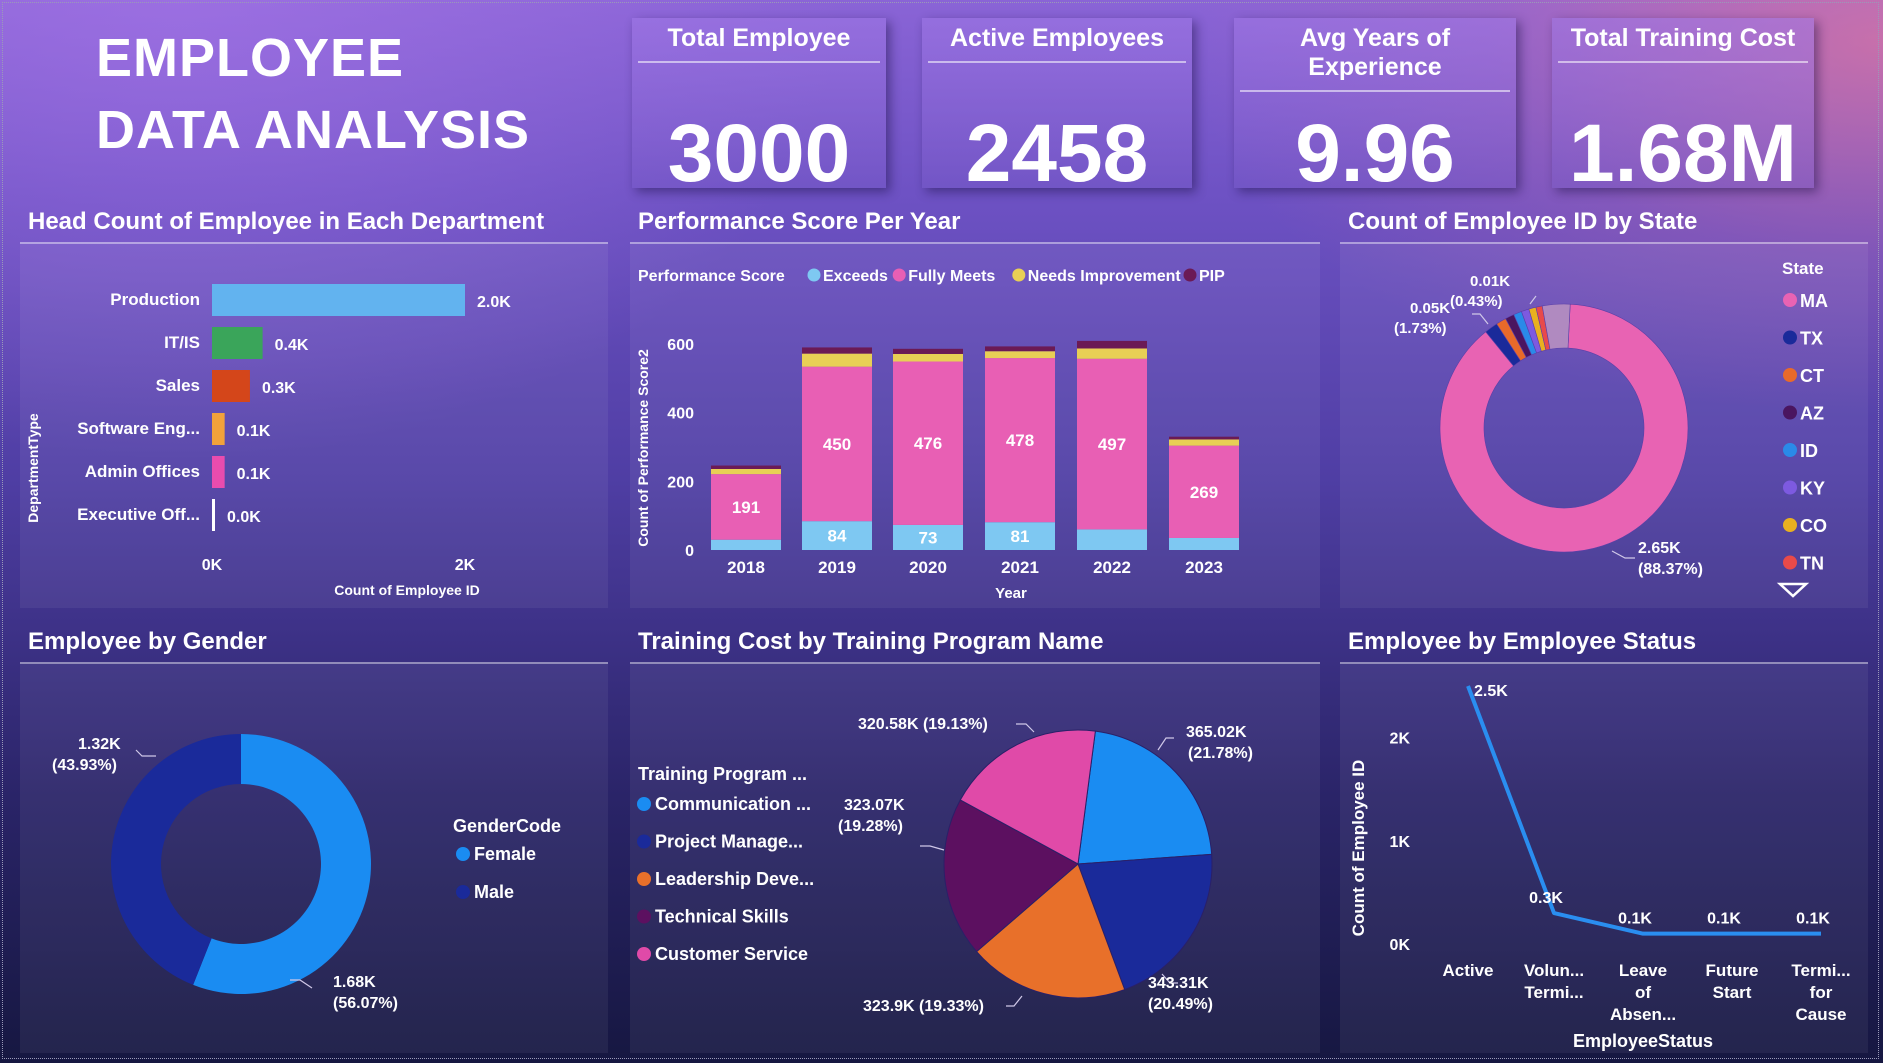 This screenshot has height=1063, width=1883. Describe the element at coordinates (494, 892) in the screenshot. I see `legend-label: Male` at that location.